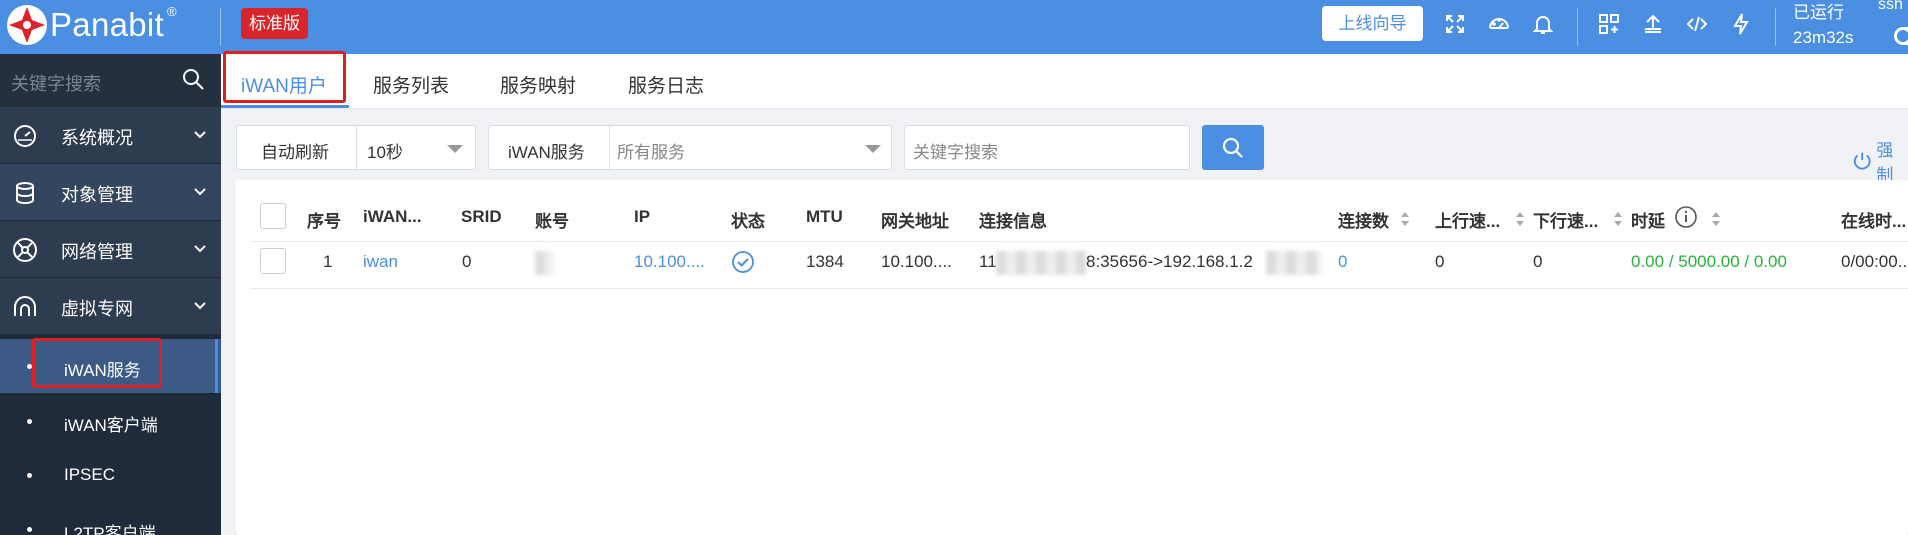  I want to click on brand-logo: Panabit ®, so click(91, 25).